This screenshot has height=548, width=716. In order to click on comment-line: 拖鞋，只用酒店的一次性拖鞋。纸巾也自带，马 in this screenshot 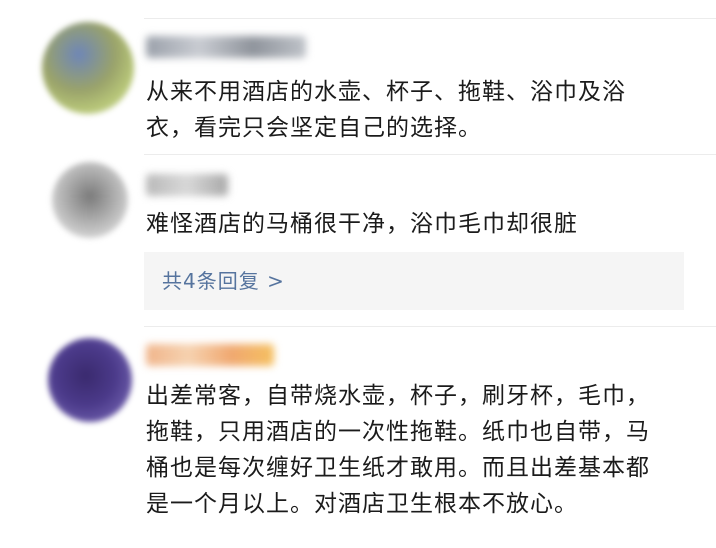, I will do `click(398, 432)`.